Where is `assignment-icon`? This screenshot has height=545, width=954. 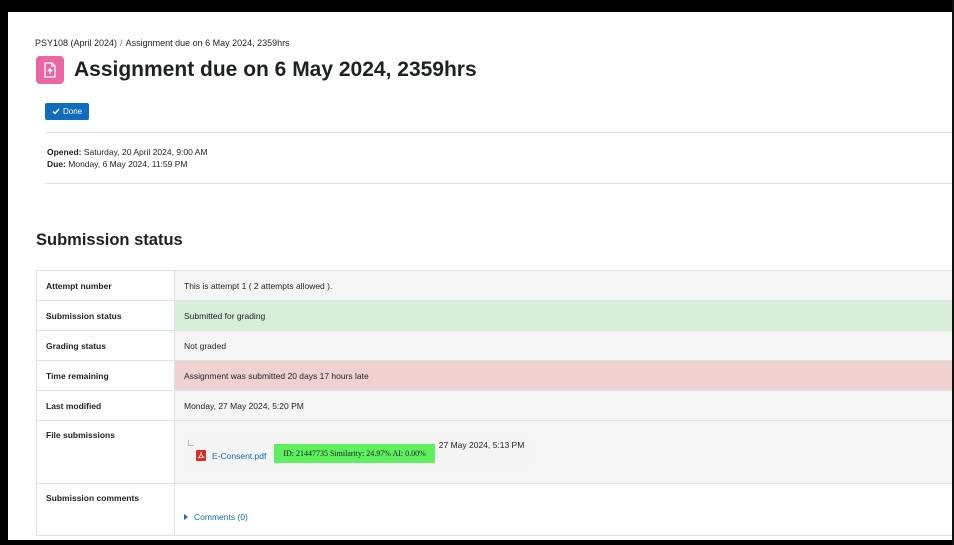
assignment-icon is located at coordinates (50, 70).